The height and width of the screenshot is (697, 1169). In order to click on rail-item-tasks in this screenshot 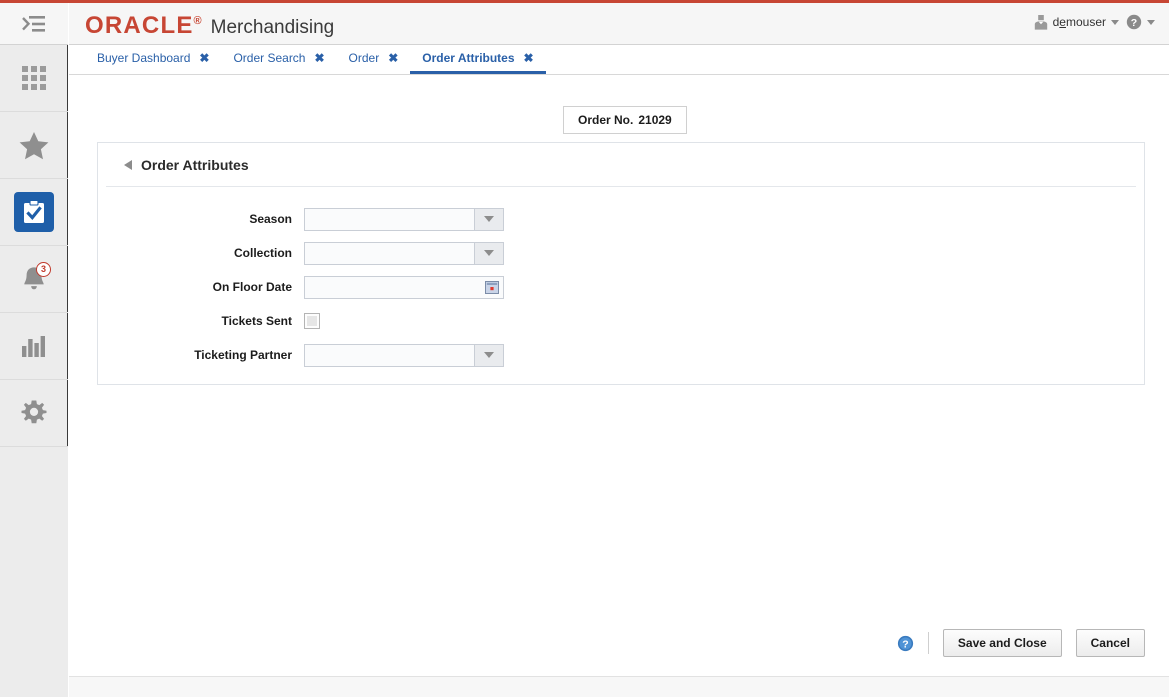, I will do `click(34, 212)`.